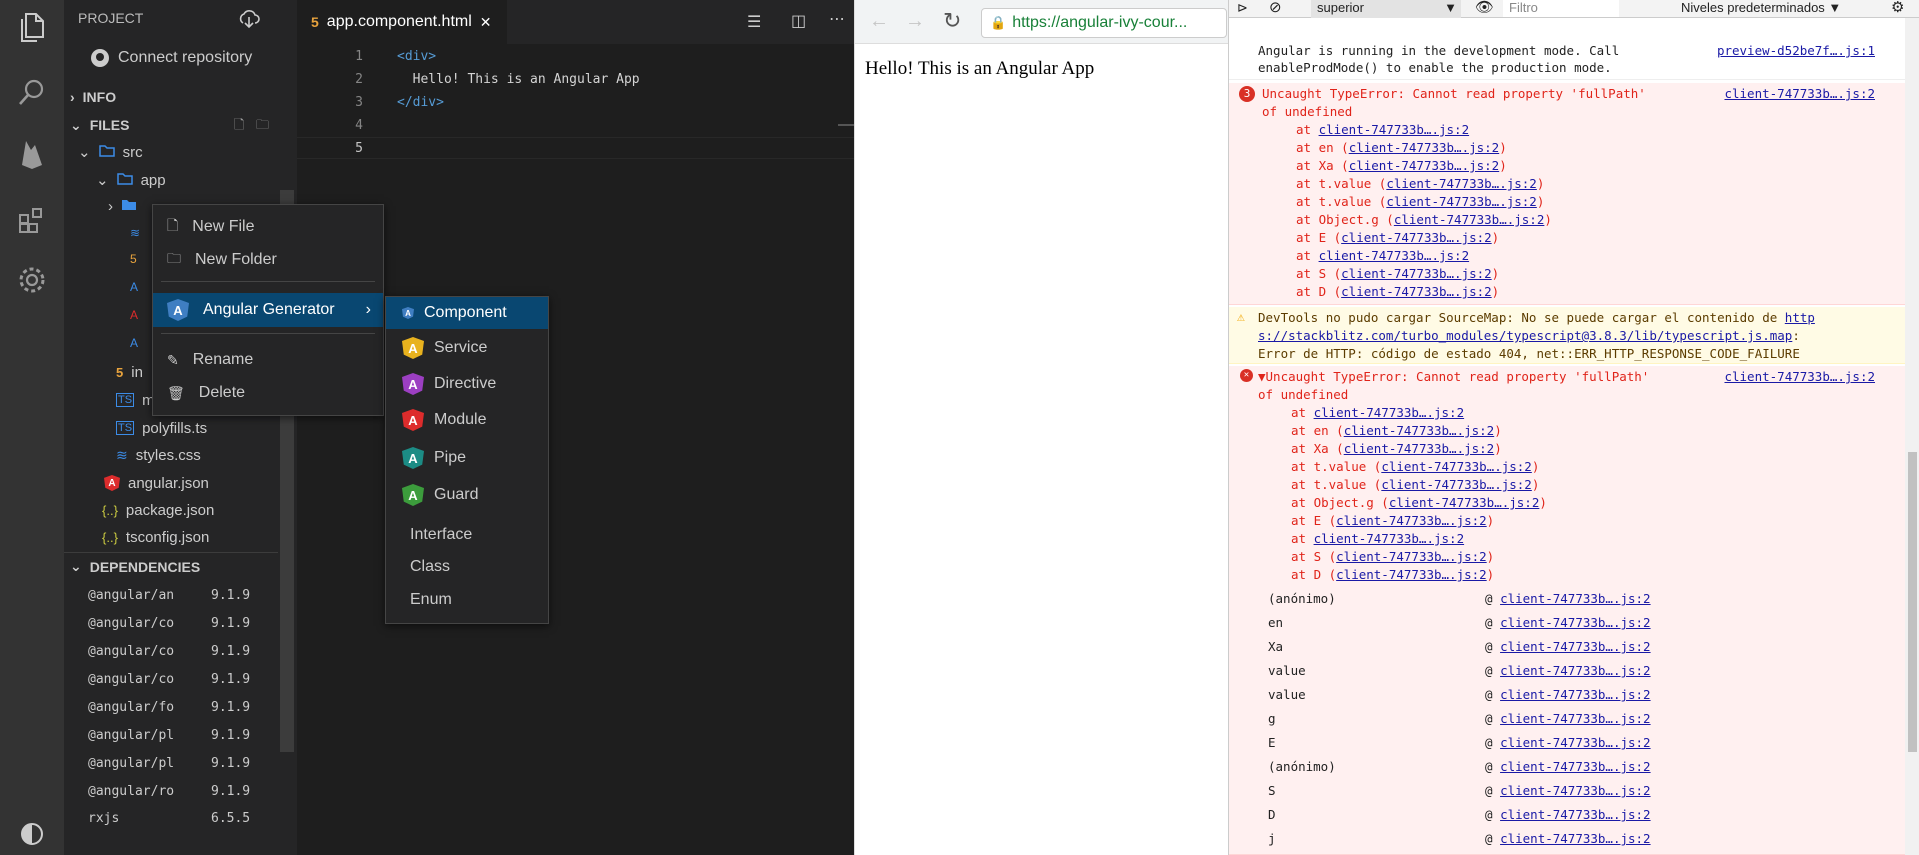  What do you see at coordinates (952, 21) in the screenshot?
I see `reload-icon: ↻` at bounding box center [952, 21].